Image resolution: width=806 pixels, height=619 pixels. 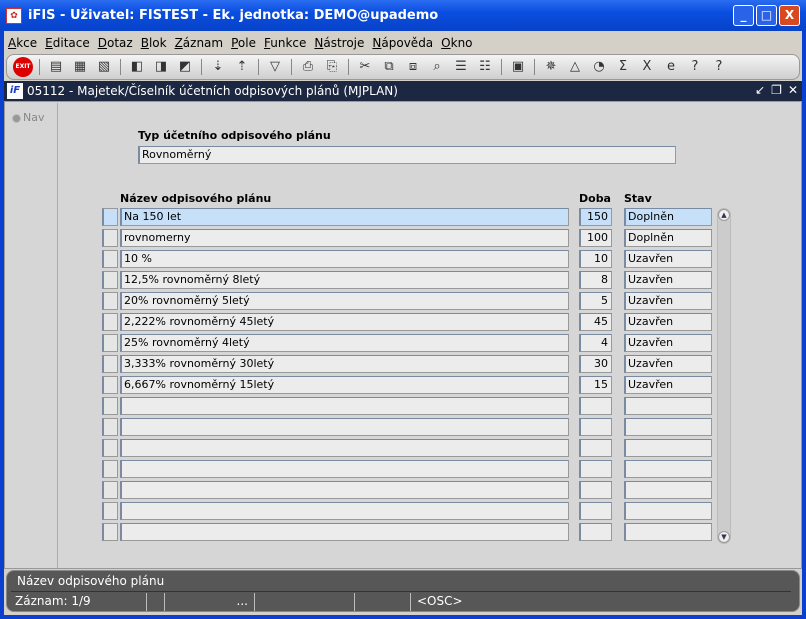 What do you see at coordinates (623, 67) in the screenshot?
I see `sum-icon: Σ` at bounding box center [623, 67].